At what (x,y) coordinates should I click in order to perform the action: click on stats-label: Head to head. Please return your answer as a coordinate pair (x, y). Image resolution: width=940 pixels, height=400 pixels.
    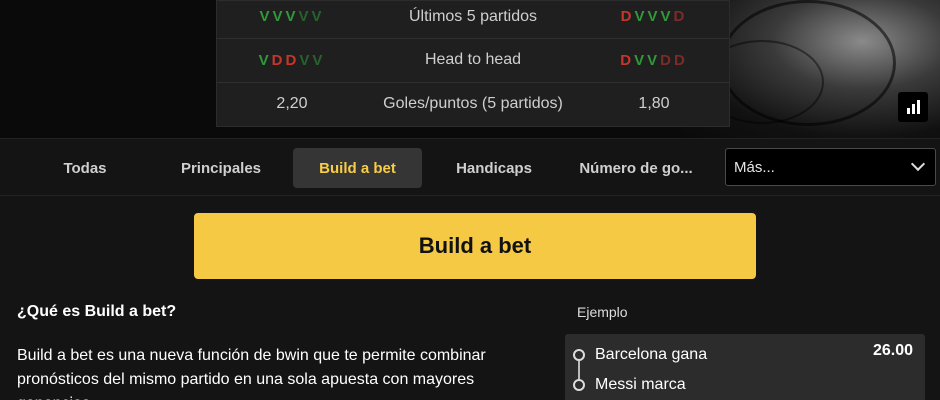
    Looking at the image, I should click on (473, 59).